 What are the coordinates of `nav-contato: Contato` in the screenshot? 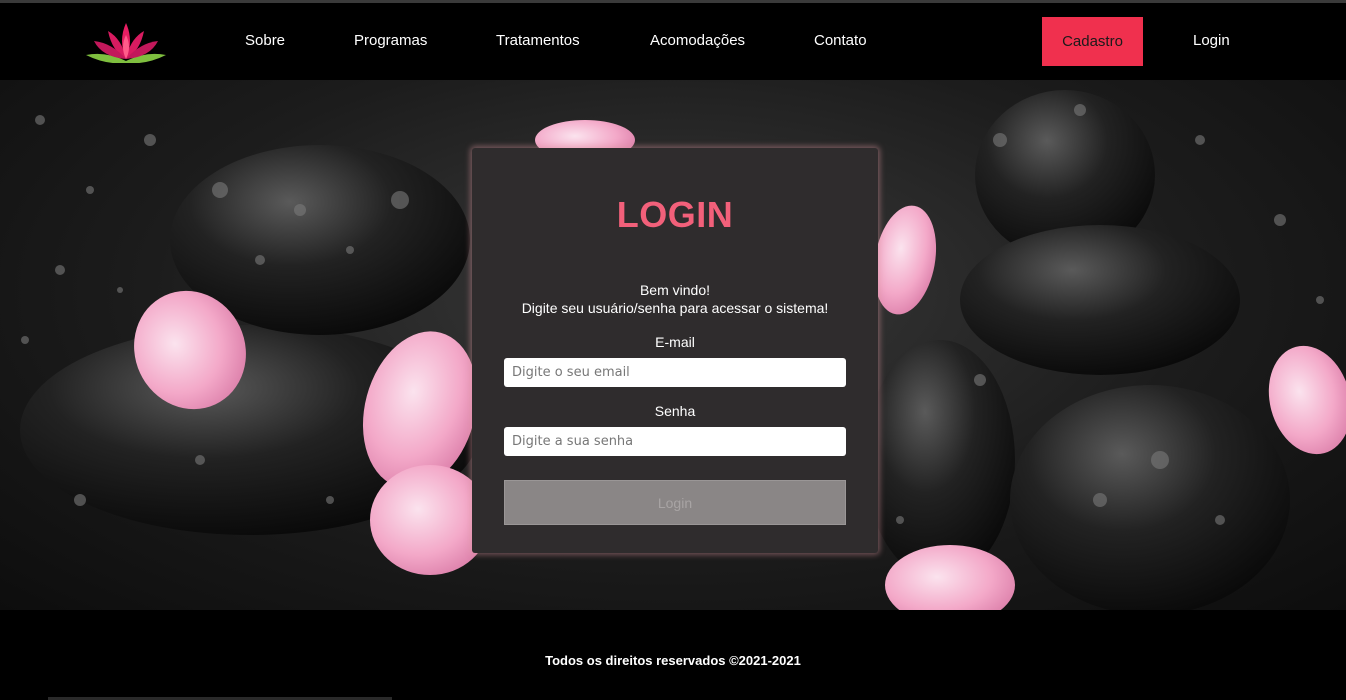 It's located at (840, 40).